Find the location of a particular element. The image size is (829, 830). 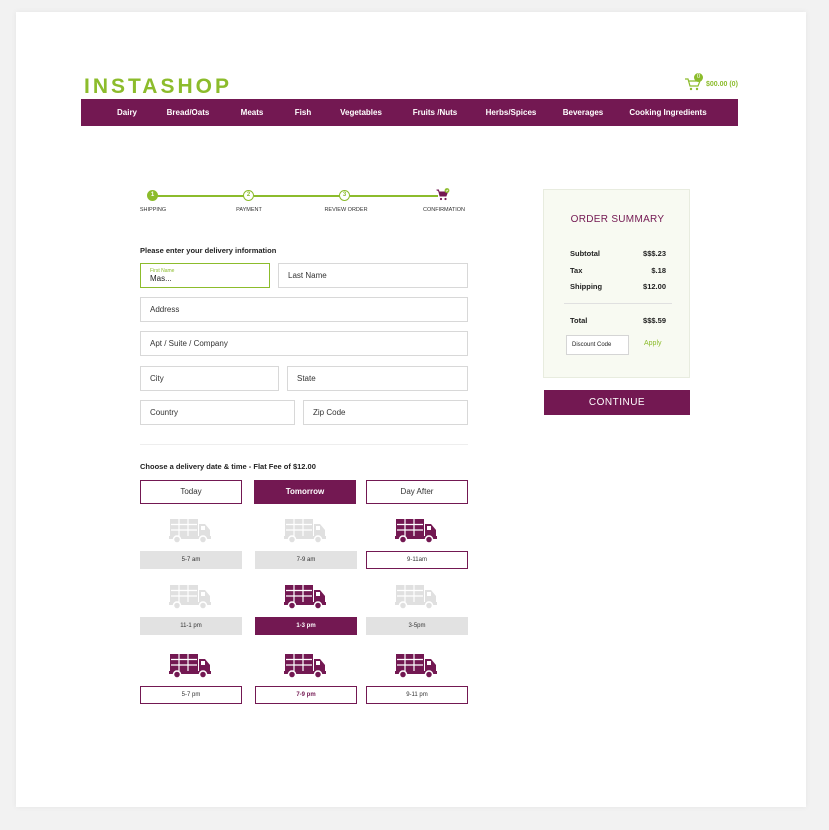

shipping-value: $12.00 is located at coordinates (654, 286).